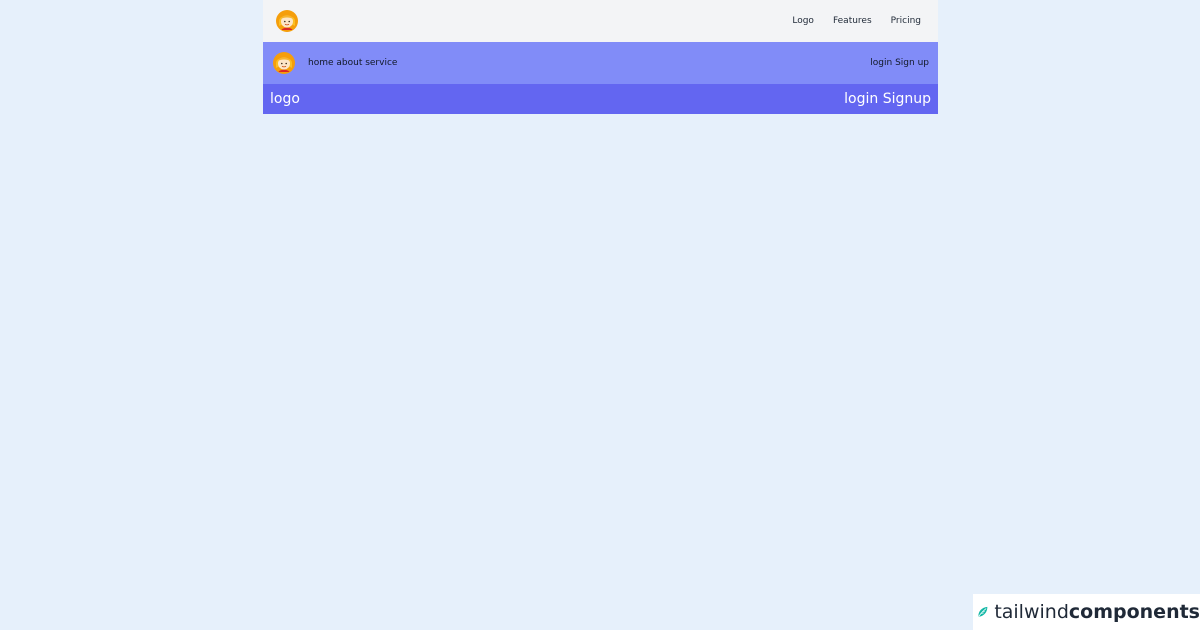 The width and height of the screenshot is (1200, 630). What do you see at coordinates (852, 21) in the screenshot?
I see `nav-link-features: Features` at bounding box center [852, 21].